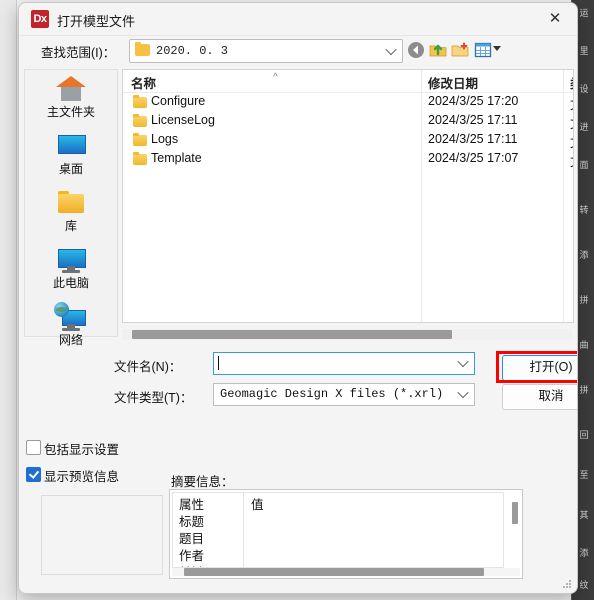 This screenshot has height=600, width=594. I want to click on summary-row: 作者, so click(338, 554).